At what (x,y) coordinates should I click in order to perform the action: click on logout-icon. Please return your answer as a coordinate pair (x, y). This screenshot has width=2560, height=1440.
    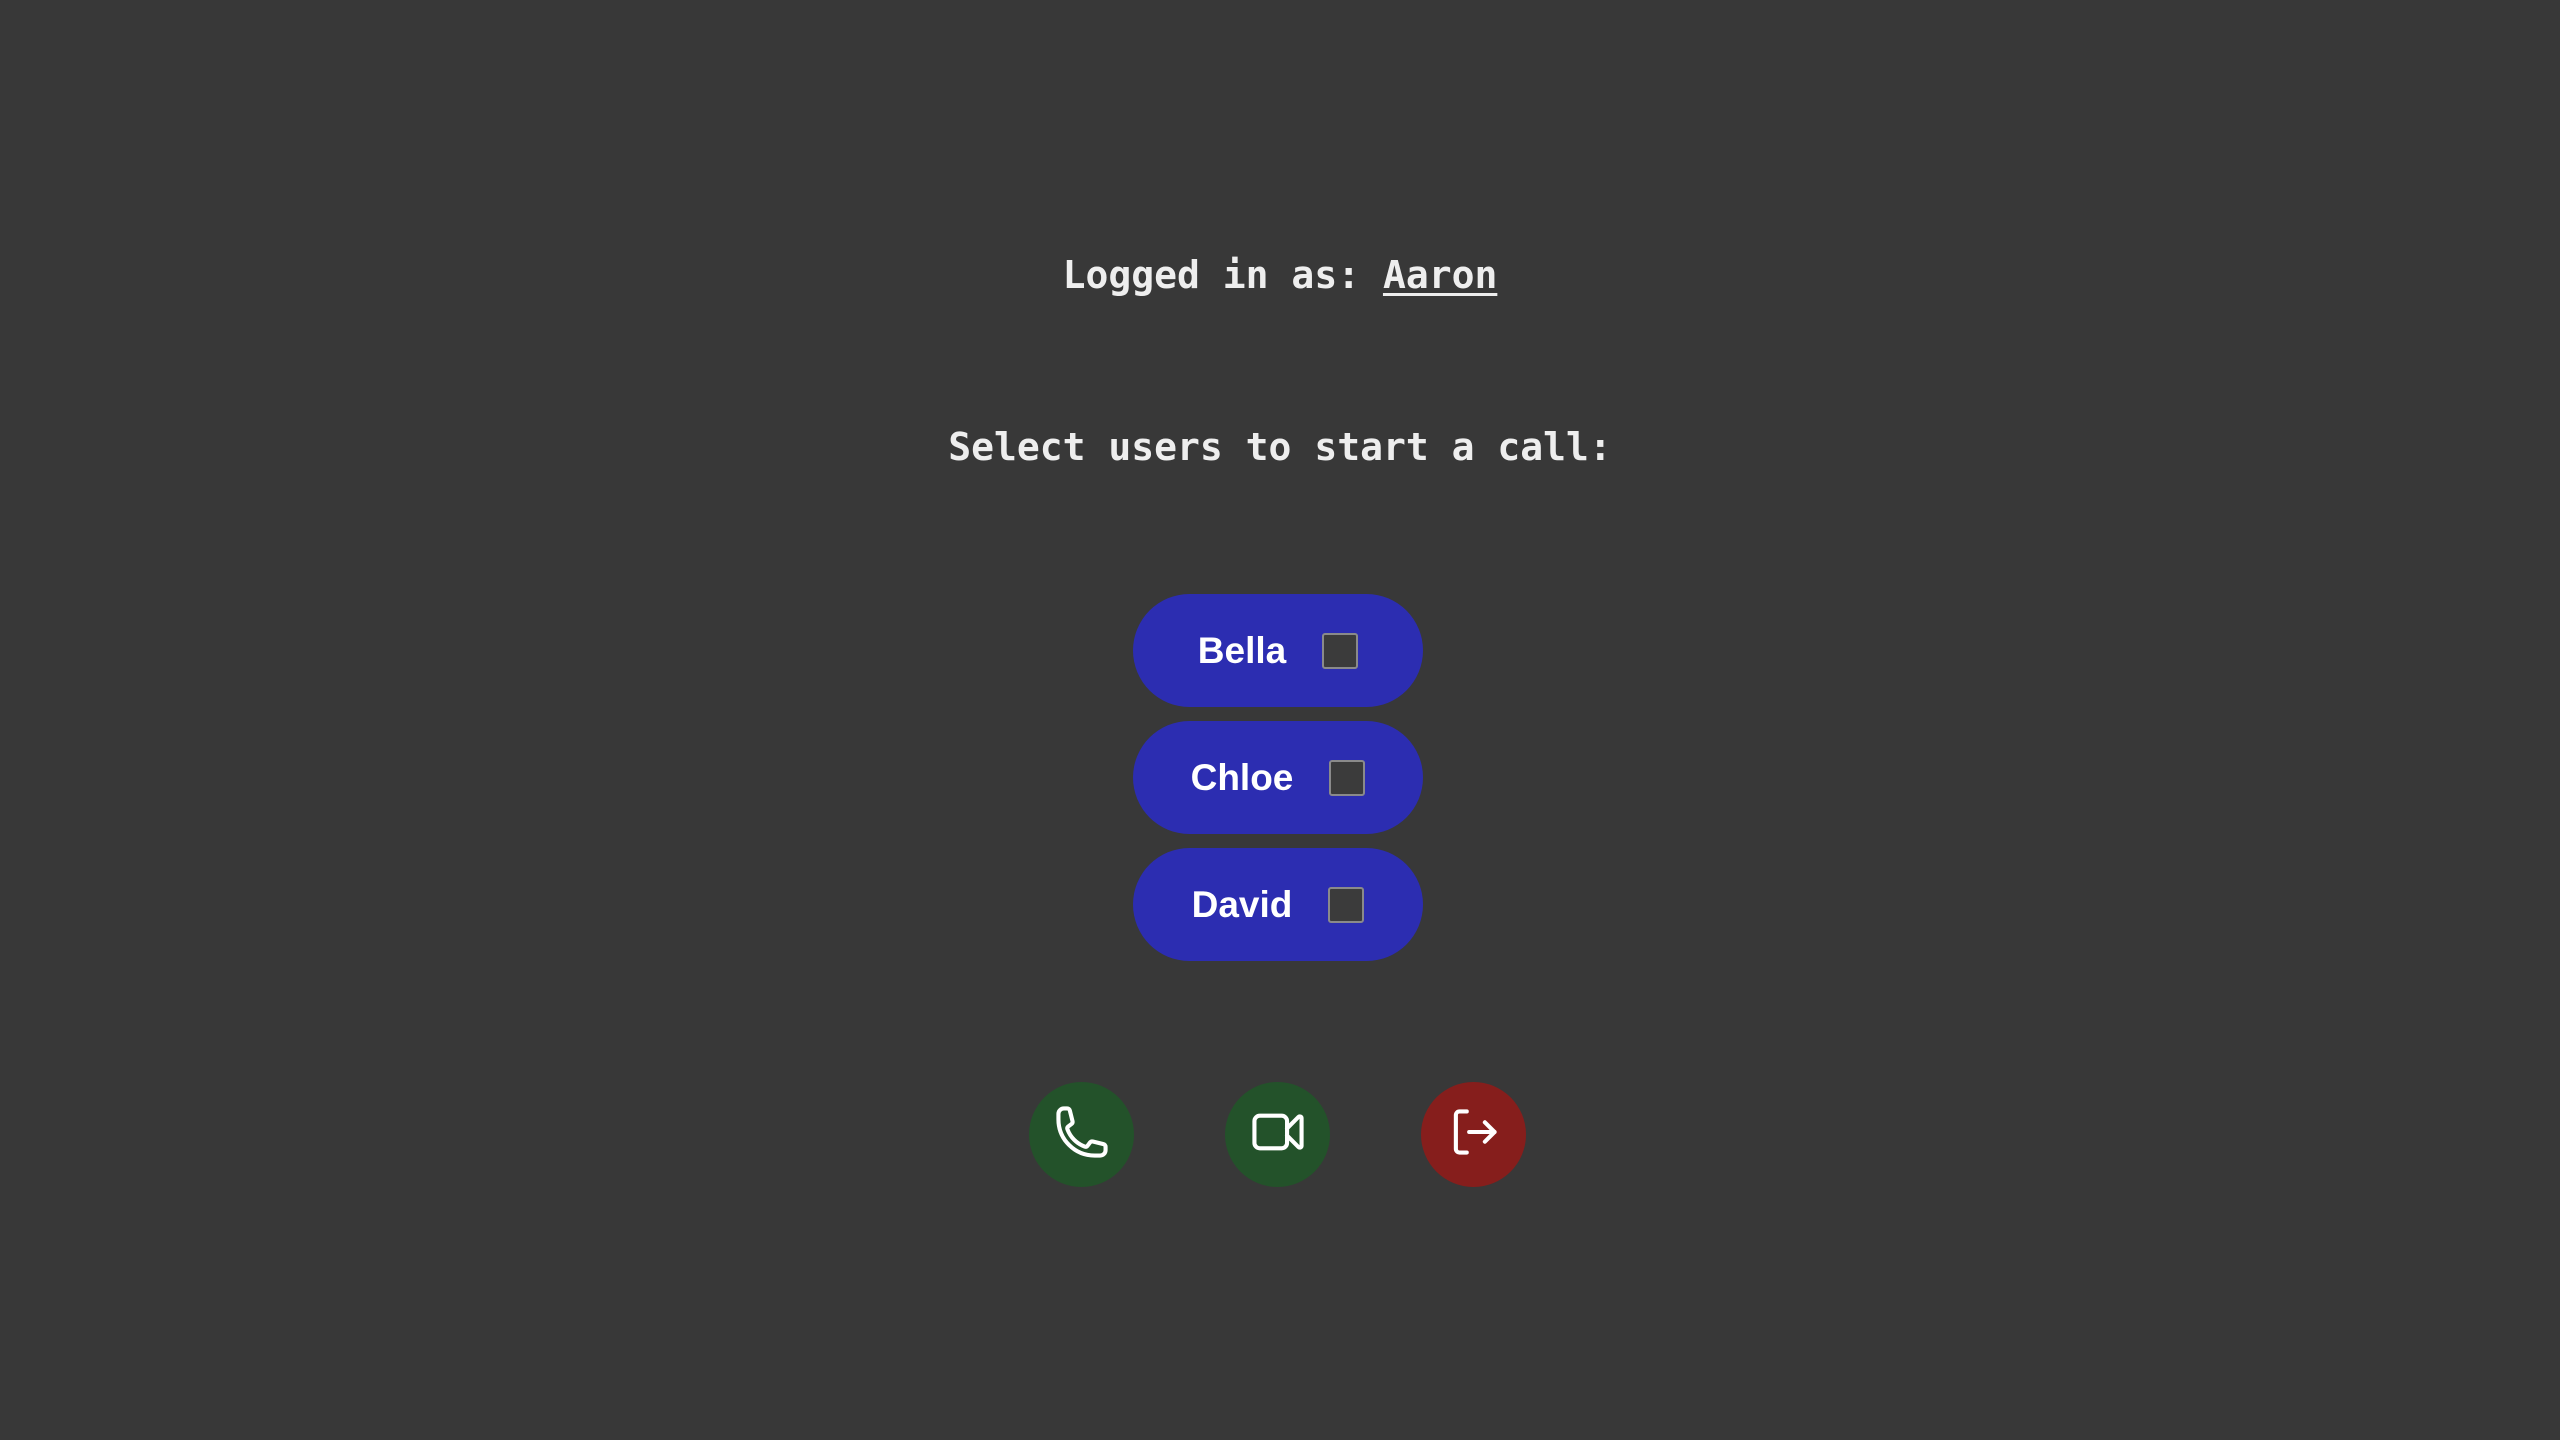
    Looking at the image, I should click on (1474, 1134).